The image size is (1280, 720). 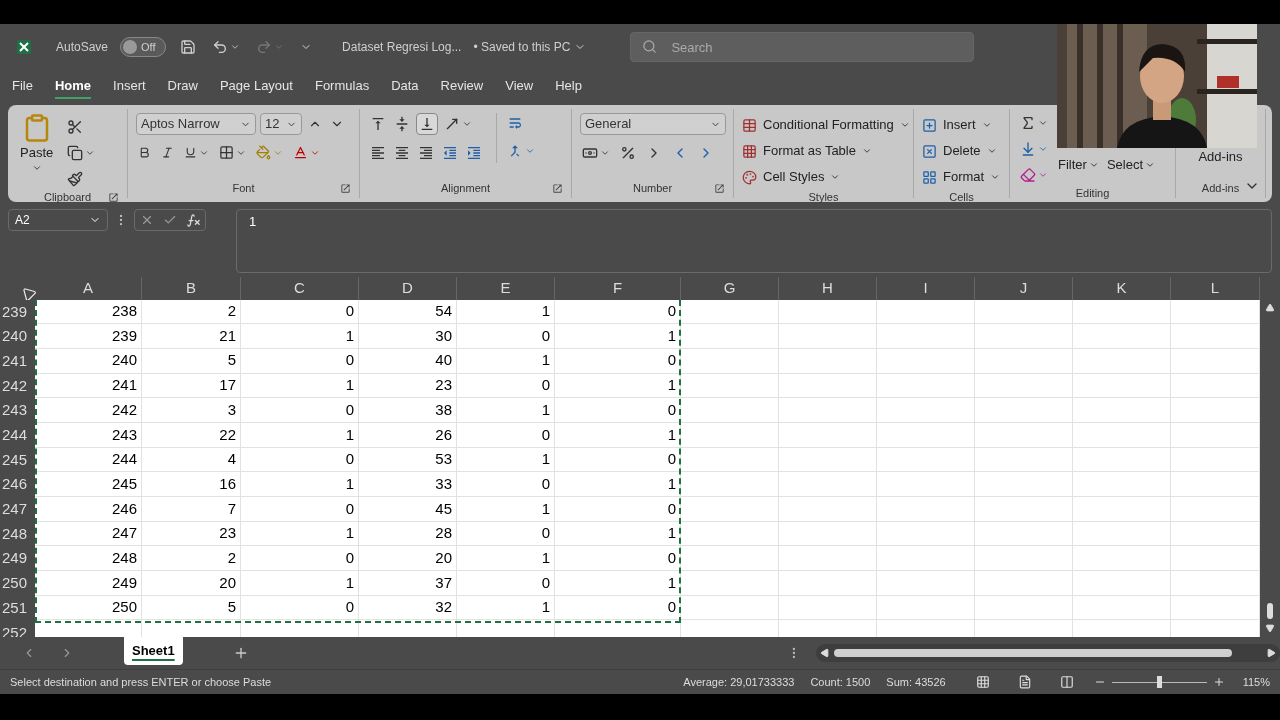 What do you see at coordinates (17, 312) in the screenshot?
I see `row-header: 239` at bounding box center [17, 312].